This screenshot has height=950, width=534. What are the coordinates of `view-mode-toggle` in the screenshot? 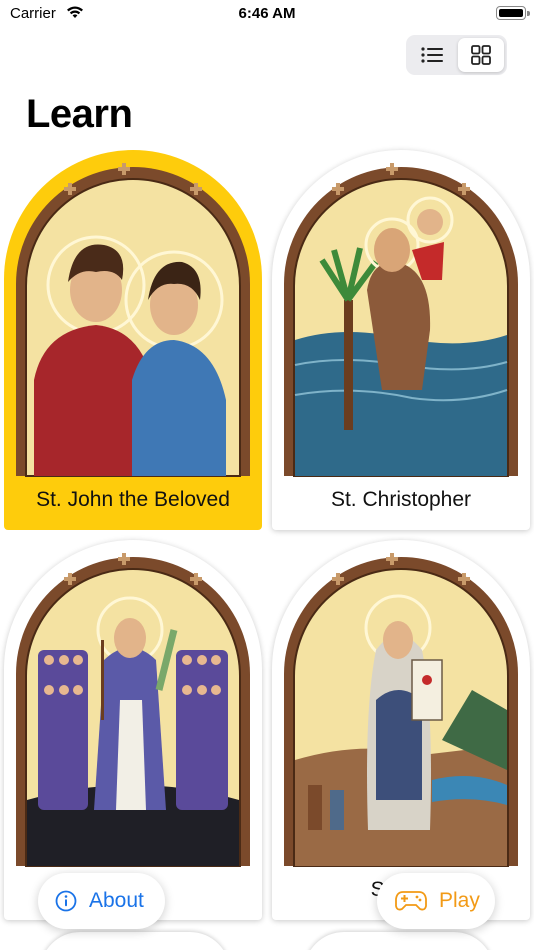 It's located at (456, 55).